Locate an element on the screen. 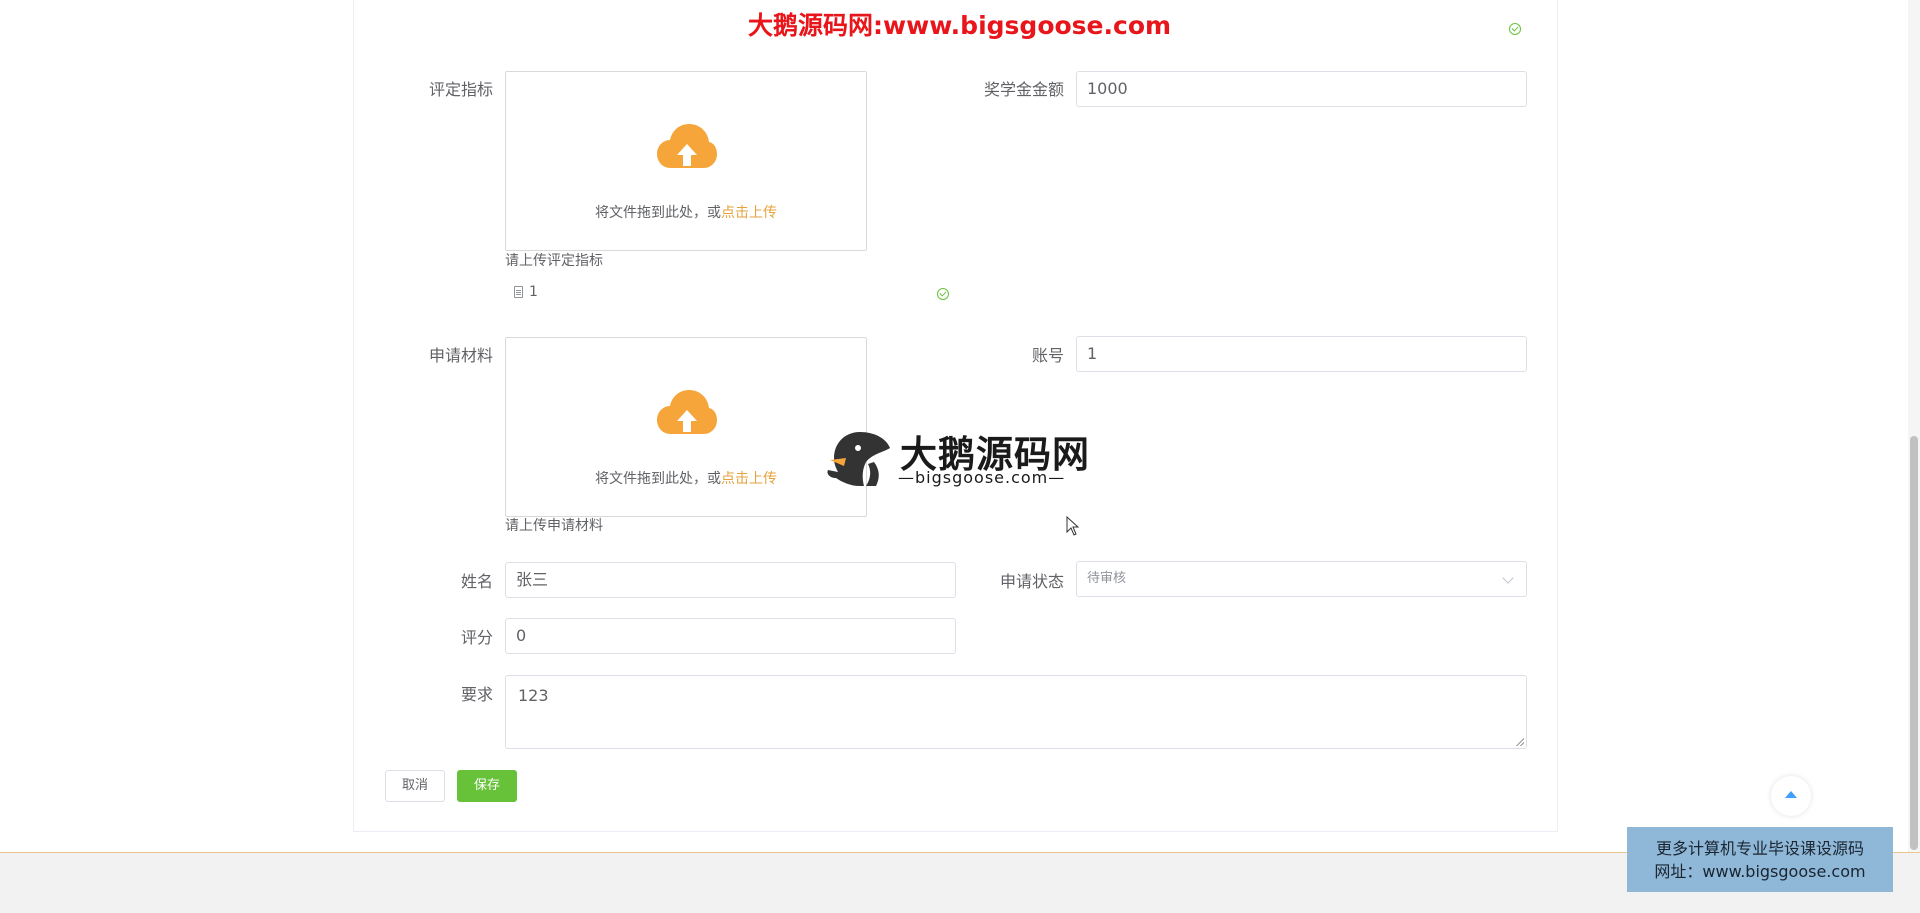 The height and width of the screenshot is (913, 1920). application-material-label: 申请材料 is located at coordinates (460, 355).